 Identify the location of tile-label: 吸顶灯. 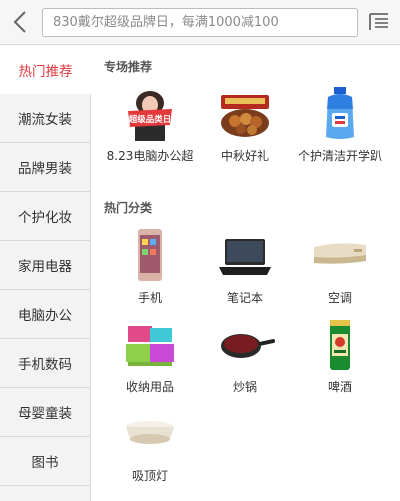
(149, 476).